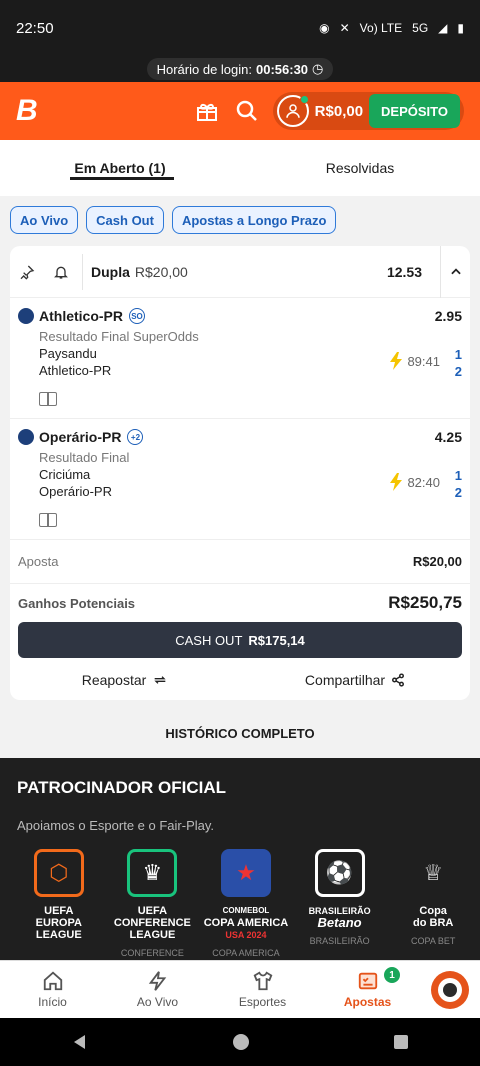 The height and width of the screenshot is (1066, 480). Describe the element at coordinates (304, 99) in the screenshot. I see `online-dot` at that location.